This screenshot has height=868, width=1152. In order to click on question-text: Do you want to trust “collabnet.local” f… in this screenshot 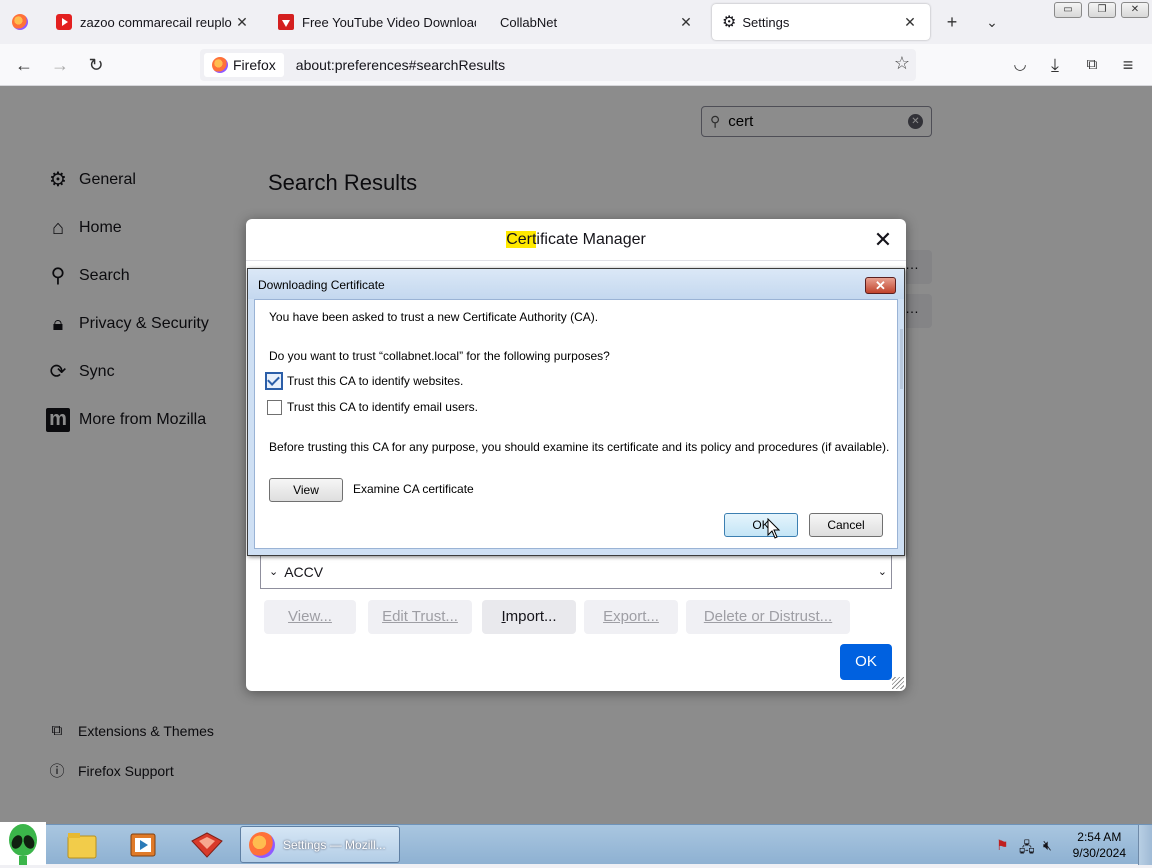, I will do `click(439, 356)`.